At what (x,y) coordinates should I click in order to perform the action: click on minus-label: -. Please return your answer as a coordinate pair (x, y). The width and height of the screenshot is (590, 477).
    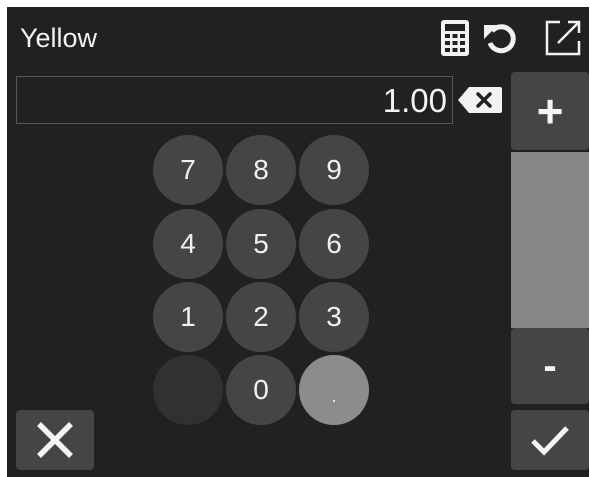
    Looking at the image, I should click on (550, 365).